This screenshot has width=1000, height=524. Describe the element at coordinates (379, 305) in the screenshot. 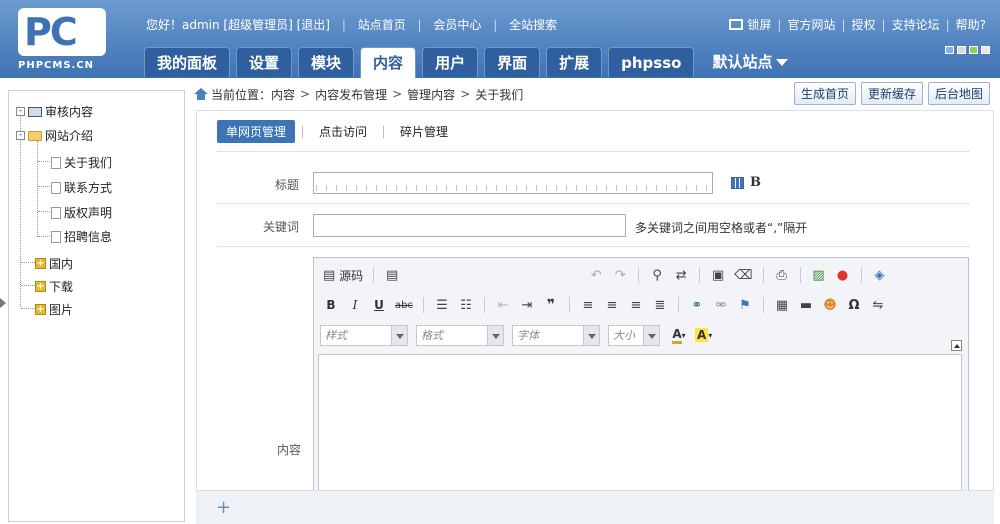

I see `underline-icon: U` at that location.